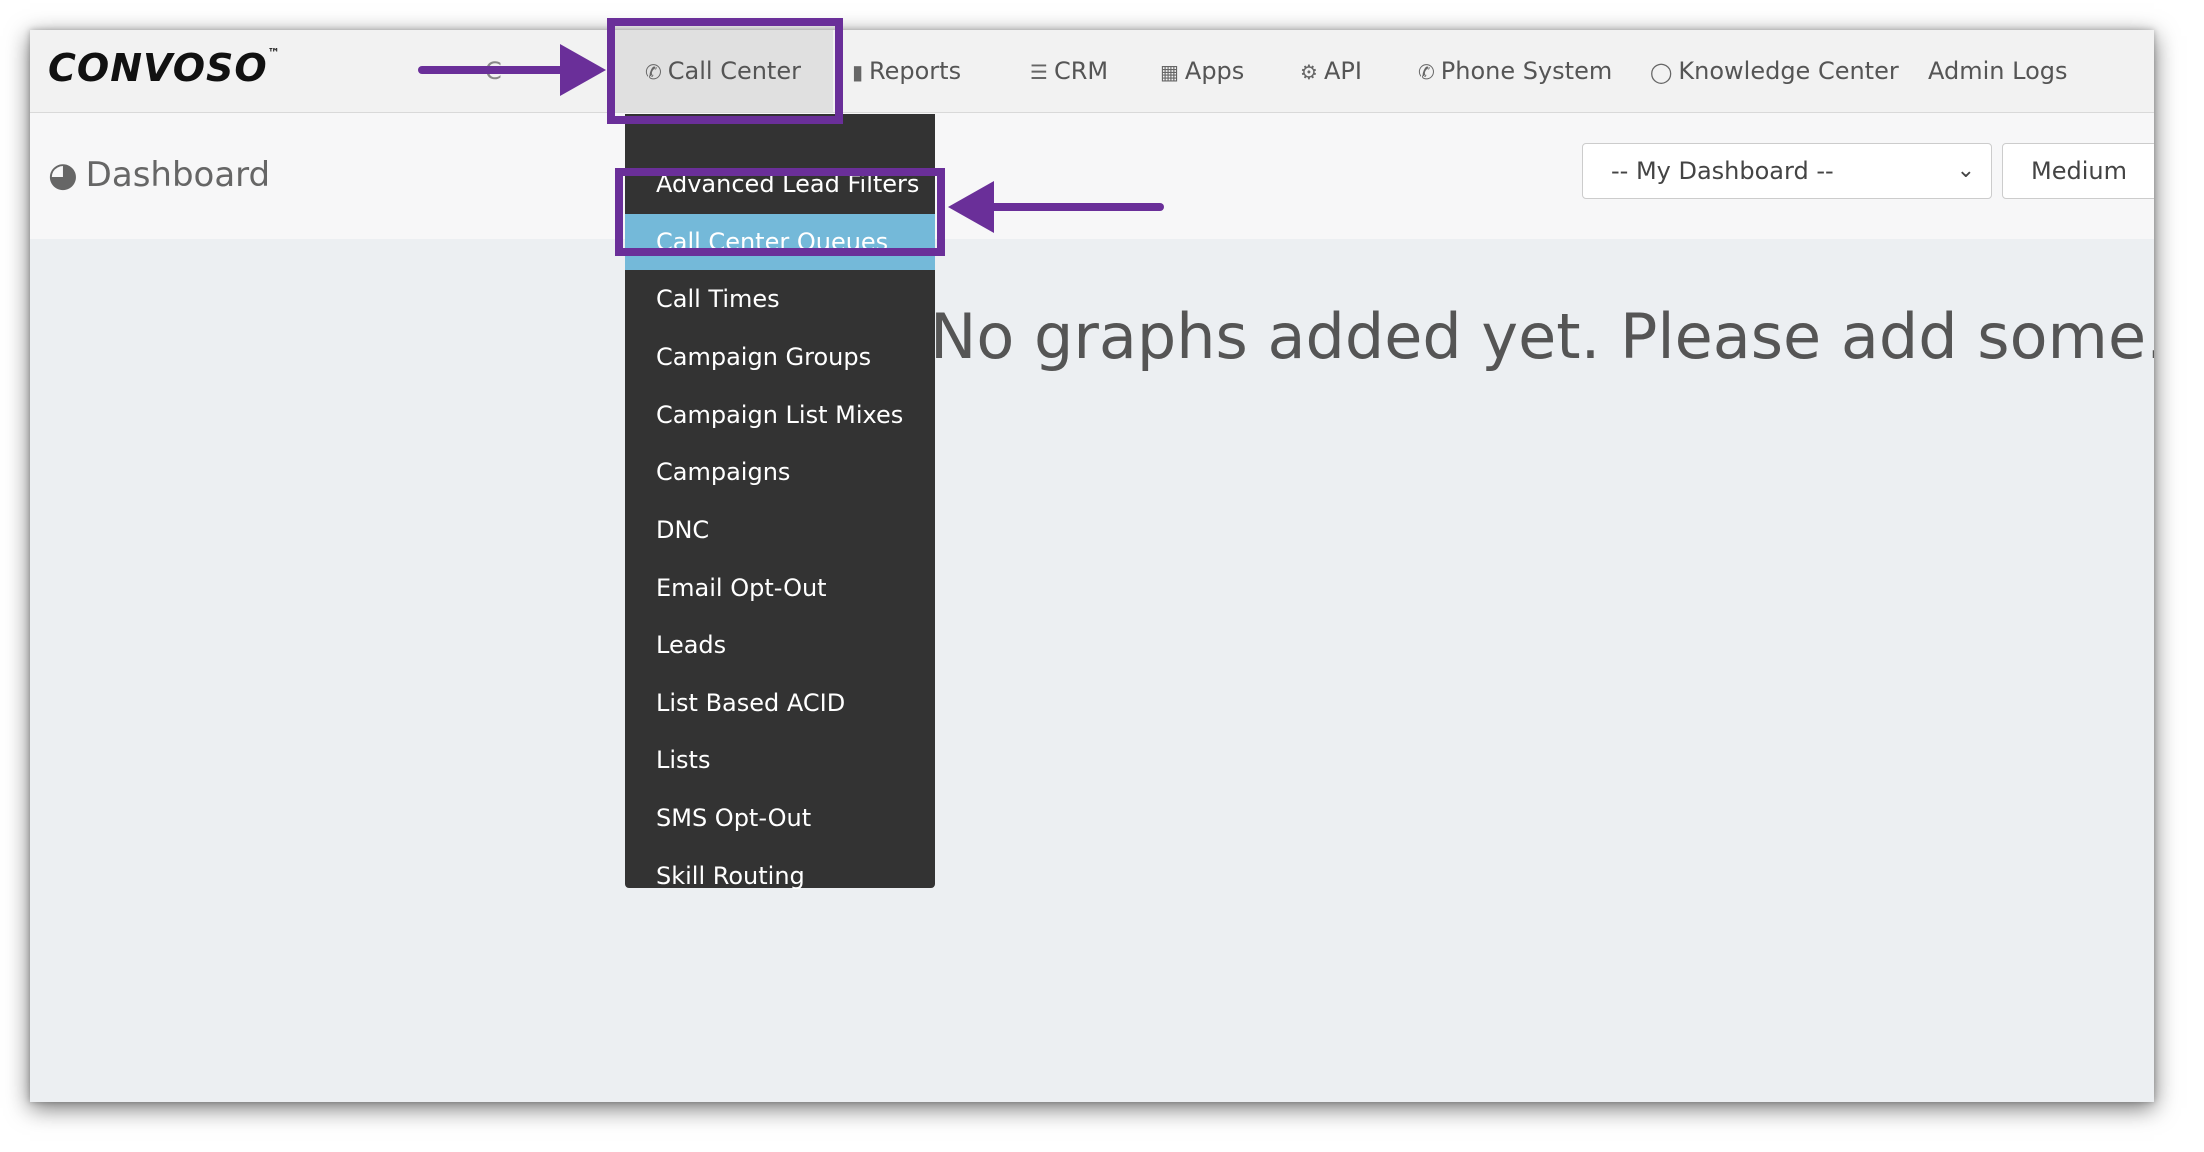  What do you see at coordinates (725, 71) in the screenshot?
I see `highlight-box-call-center` at bounding box center [725, 71].